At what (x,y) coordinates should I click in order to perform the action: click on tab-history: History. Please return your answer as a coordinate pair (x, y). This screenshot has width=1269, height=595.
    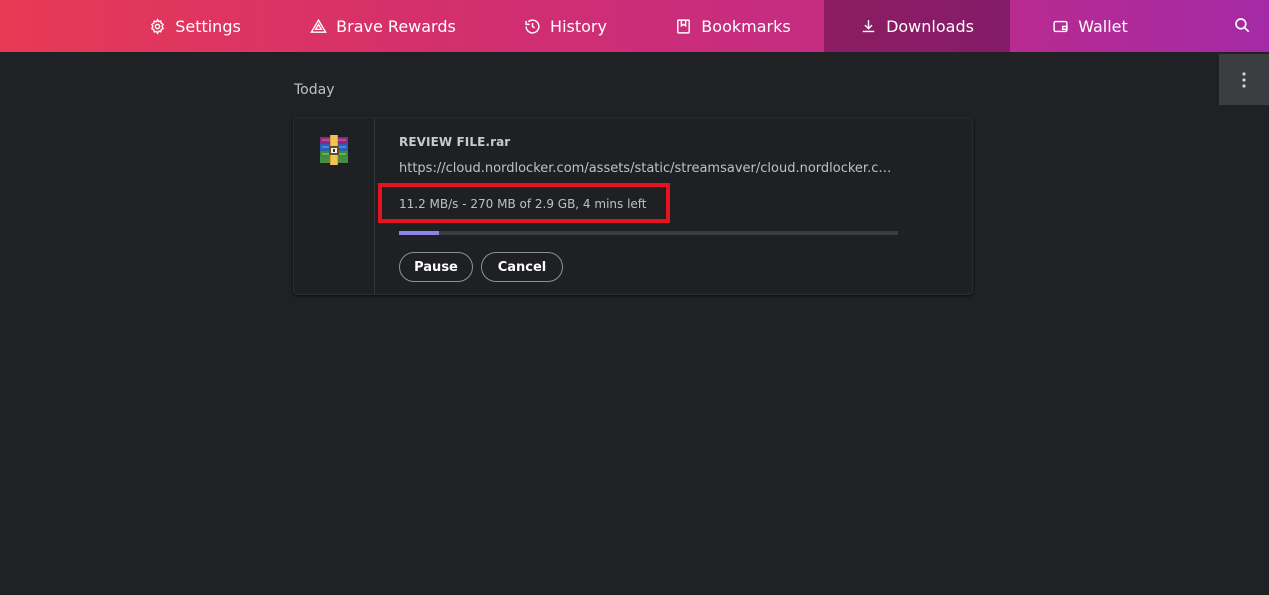
    Looking at the image, I should click on (565, 26).